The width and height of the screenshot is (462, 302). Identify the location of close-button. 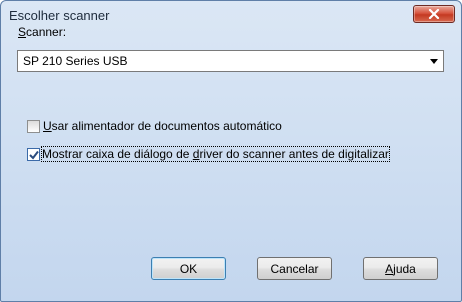
(434, 14).